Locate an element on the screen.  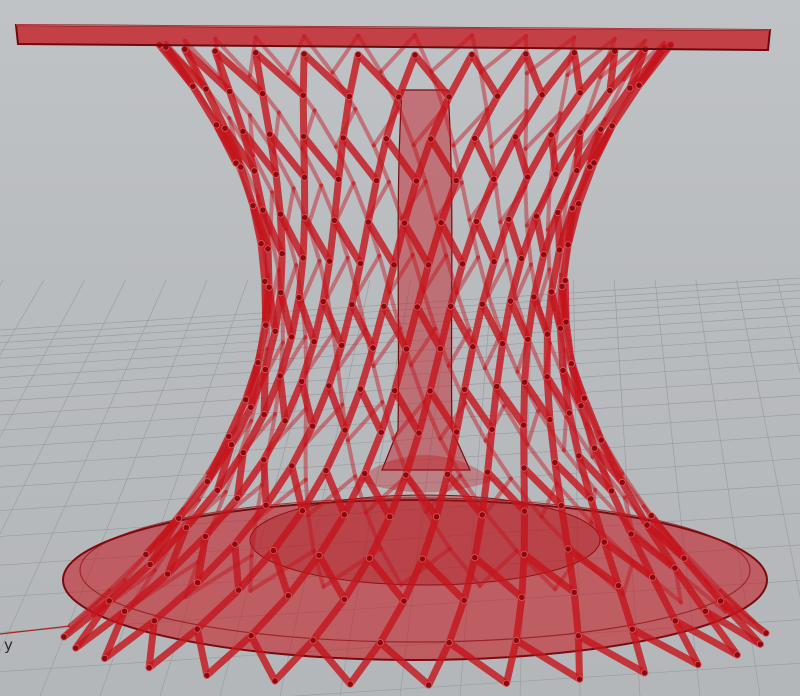
top-plate is located at coordinates (393, 37).